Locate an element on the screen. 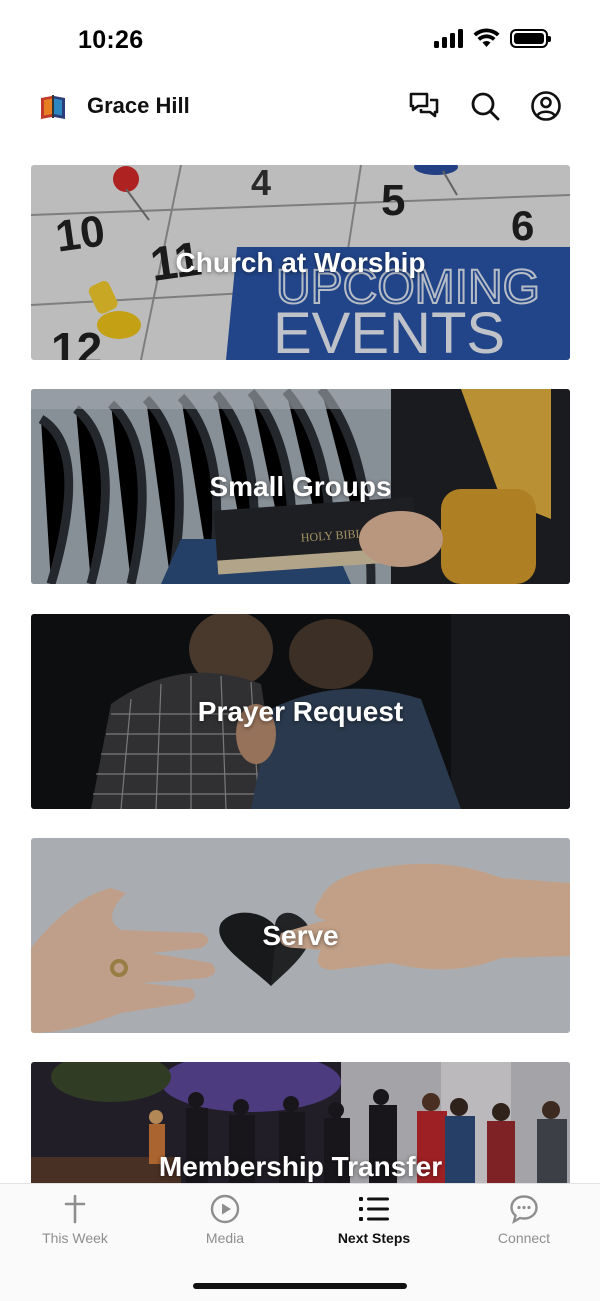 This screenshot has width=600, height=1301. card-serve: Serve is located at coordinates (300, 935).